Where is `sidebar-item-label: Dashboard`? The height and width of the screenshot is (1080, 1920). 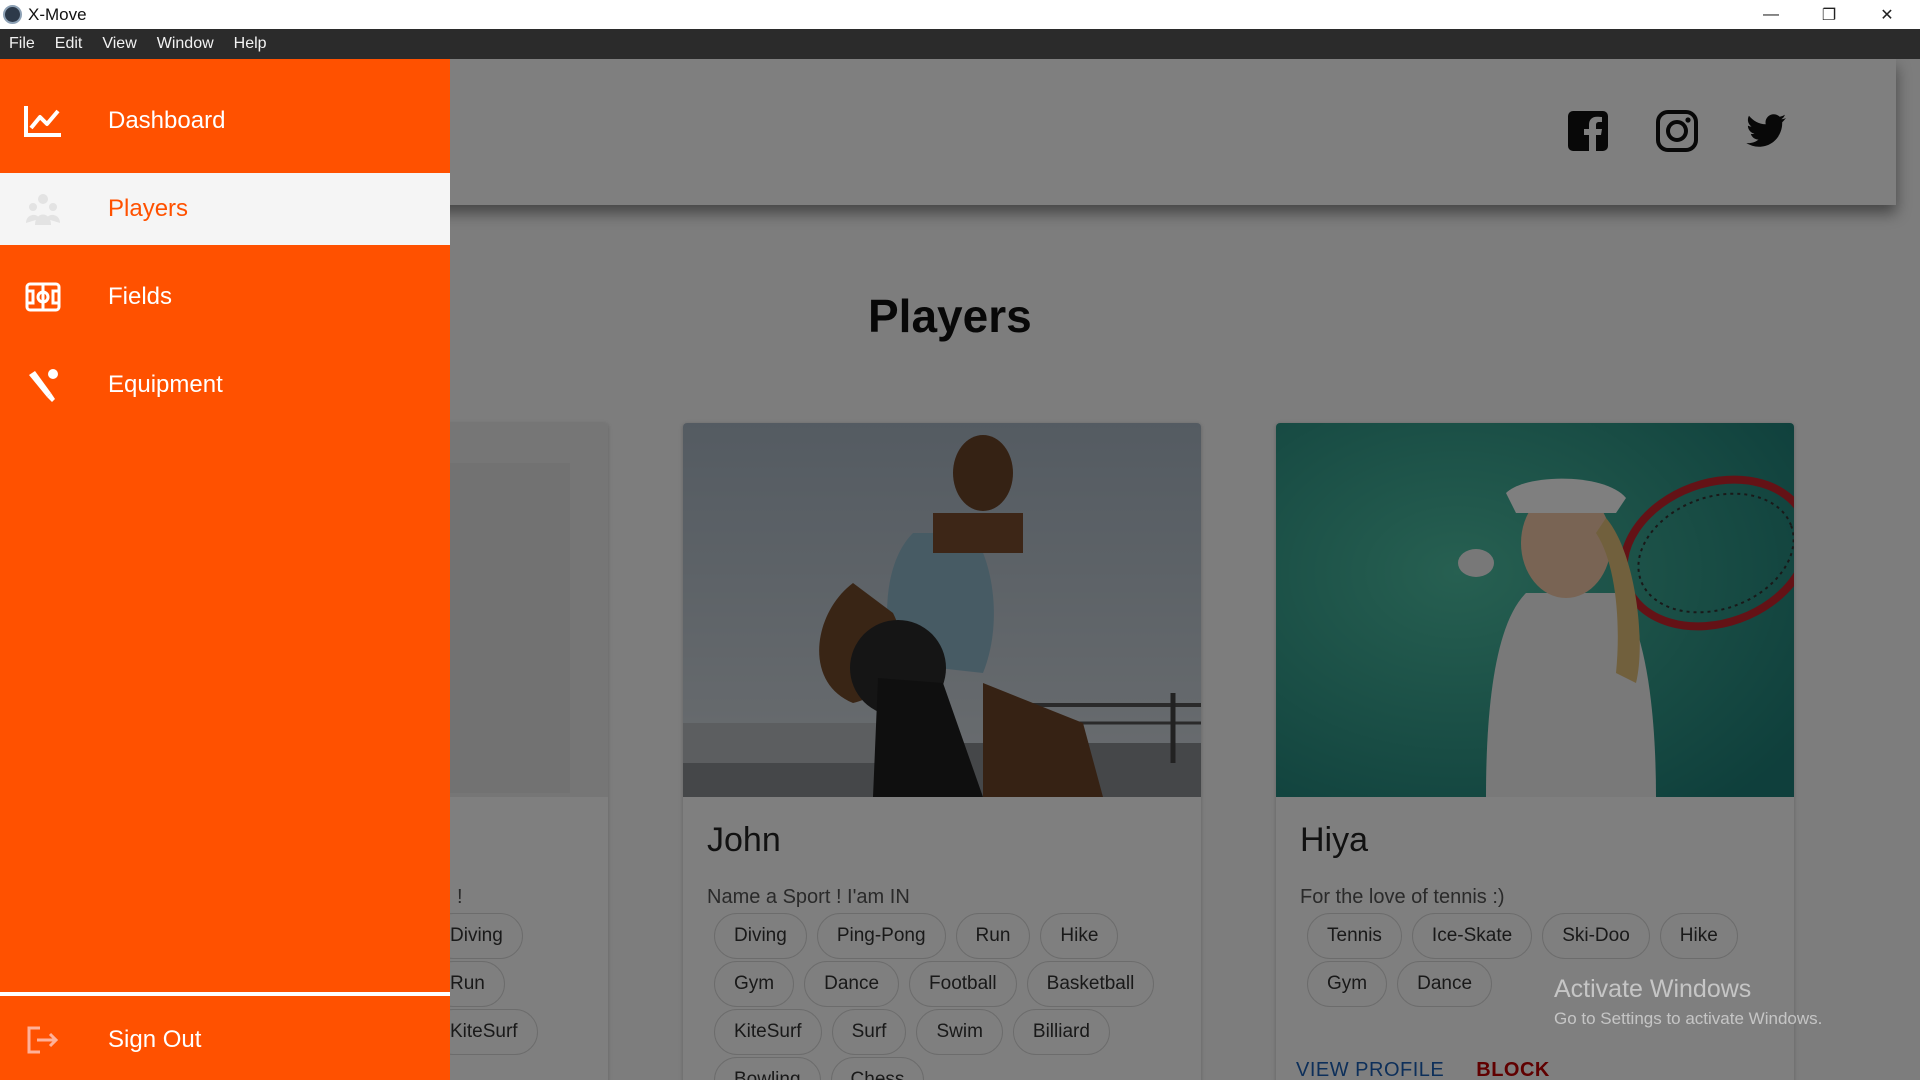
sidebar-item-label: Dashboard is located at coordinates (167, 120).